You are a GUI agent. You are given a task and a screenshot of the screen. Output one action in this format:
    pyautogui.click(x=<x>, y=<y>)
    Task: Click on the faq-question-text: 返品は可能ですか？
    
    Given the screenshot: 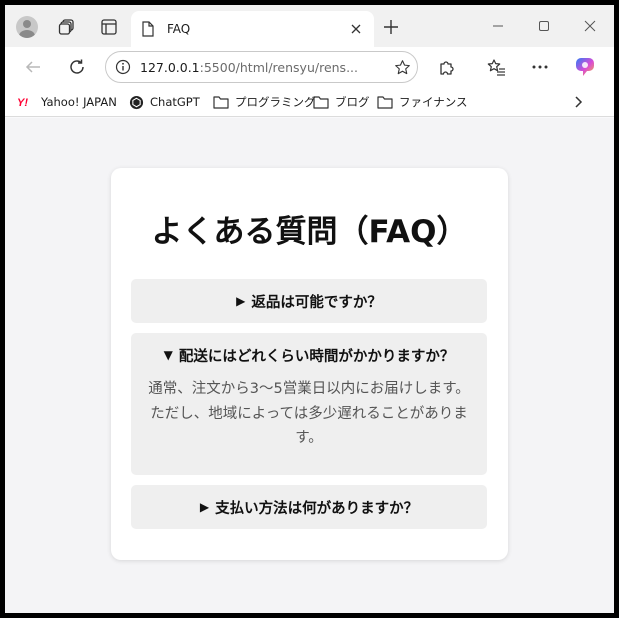 What is the action you would take?
    pyautogui.click(x=316, y=302)
    